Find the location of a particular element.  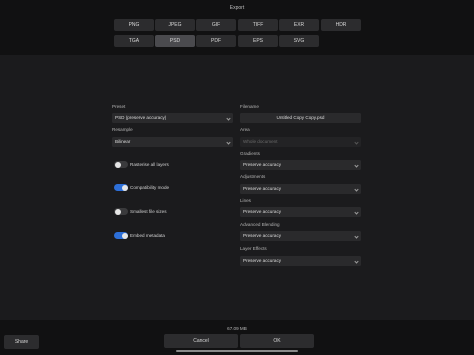

format-gif-button: GIF is located at coordinates (216, 25).